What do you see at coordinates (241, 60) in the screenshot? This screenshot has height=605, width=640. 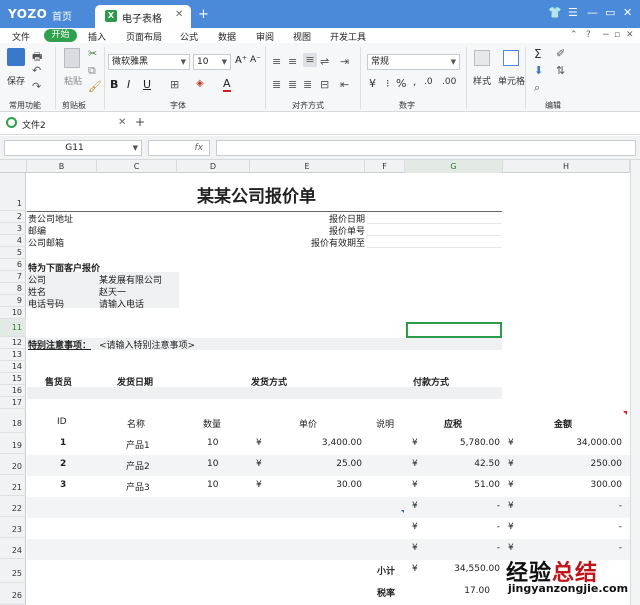 I see `increase-font-icon: A⁺` at bounding box center [241, 60].